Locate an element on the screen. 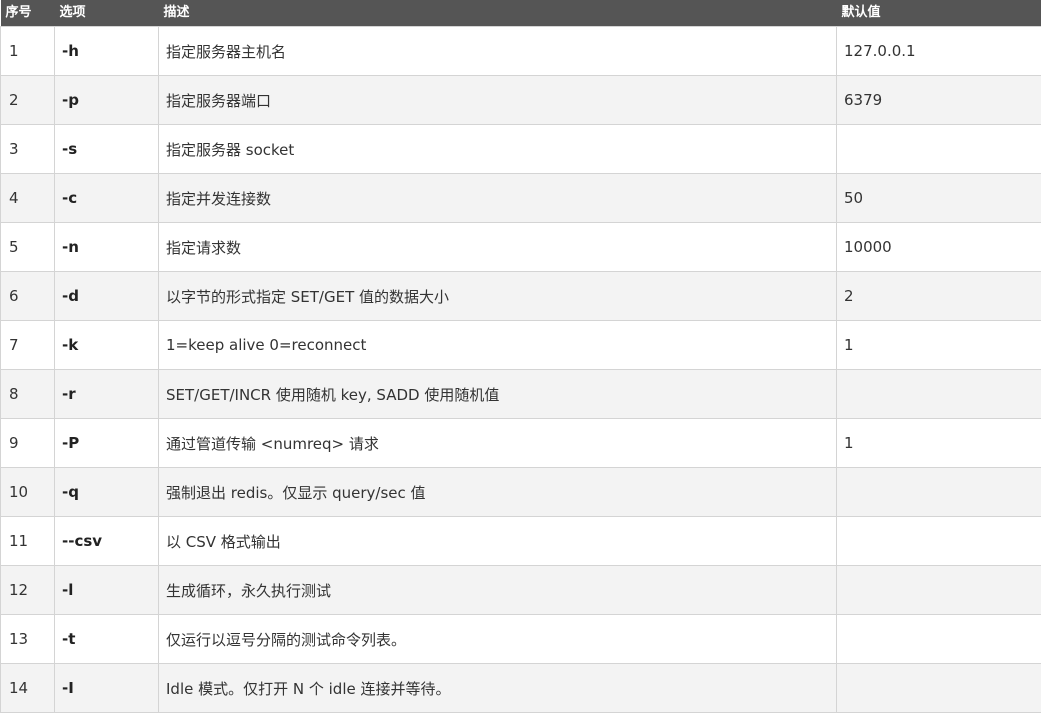  row-description: 生成循环，永久执行测试 is located at coordinates (498, 590).